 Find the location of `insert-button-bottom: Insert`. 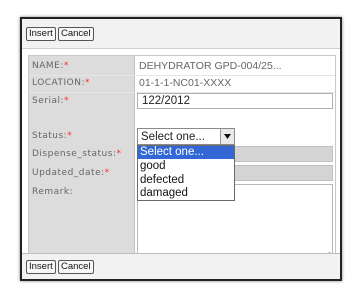

insert-button-bottom: Insert is located at coordinates (41, 267).